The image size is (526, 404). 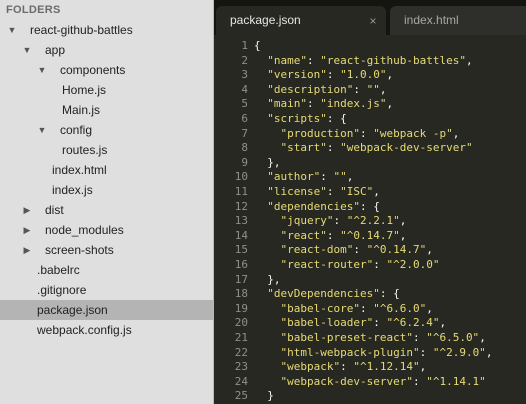 I want to click on code-line: "version": "1.0.0",, so click(x=323, y=75).